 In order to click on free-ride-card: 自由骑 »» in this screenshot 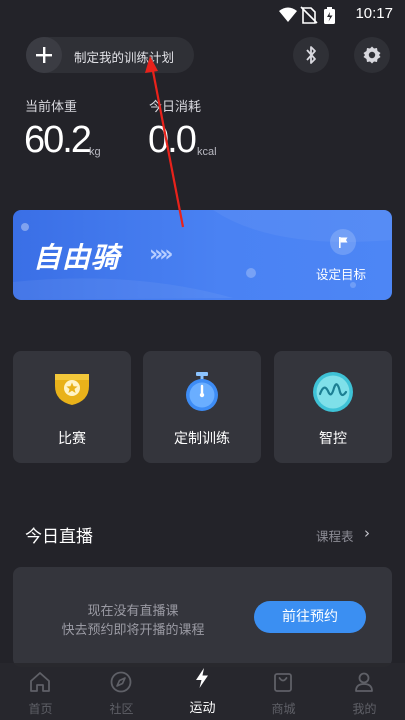, I will do `click(202, 255)`.